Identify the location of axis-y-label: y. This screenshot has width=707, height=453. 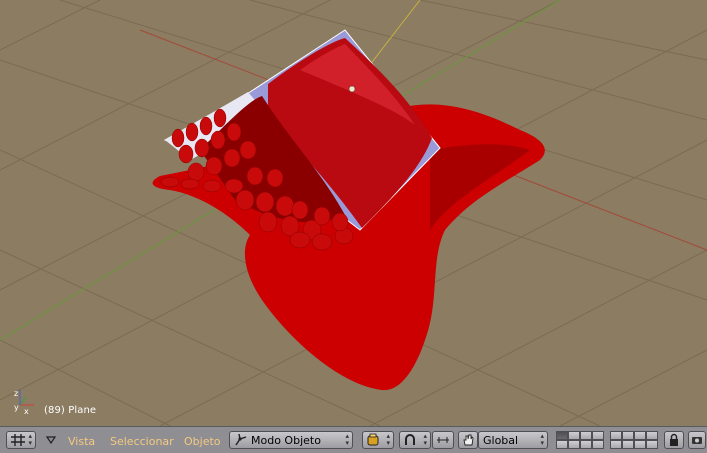
(16, 407).